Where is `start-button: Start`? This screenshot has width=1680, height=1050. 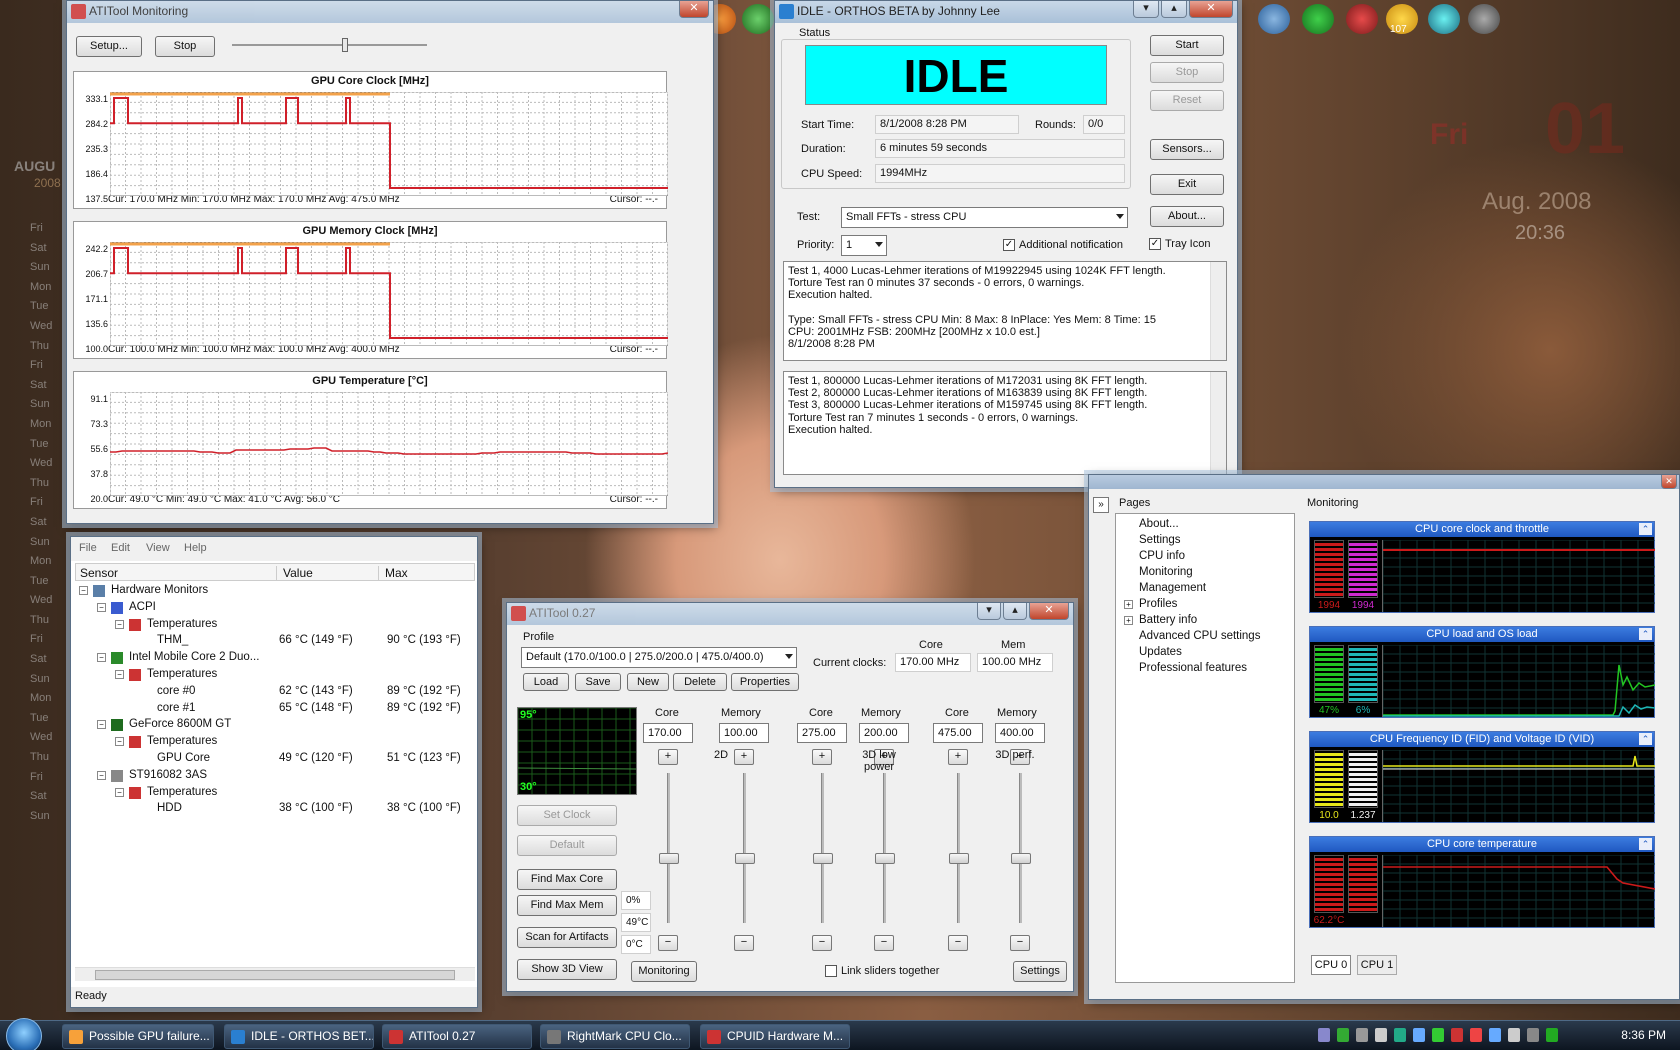 start-button: Start is located at coordinates (1187, 45).